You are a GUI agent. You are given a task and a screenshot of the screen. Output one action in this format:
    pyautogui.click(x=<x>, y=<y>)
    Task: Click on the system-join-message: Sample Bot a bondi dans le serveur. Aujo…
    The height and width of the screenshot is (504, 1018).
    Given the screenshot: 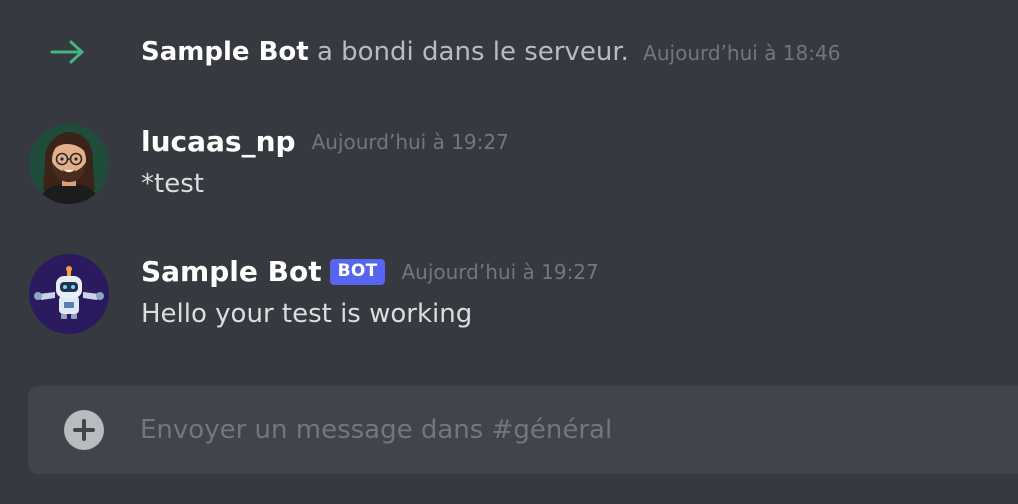 What is the action you would take?
    pyautogui.click(x=509, y=53)
    